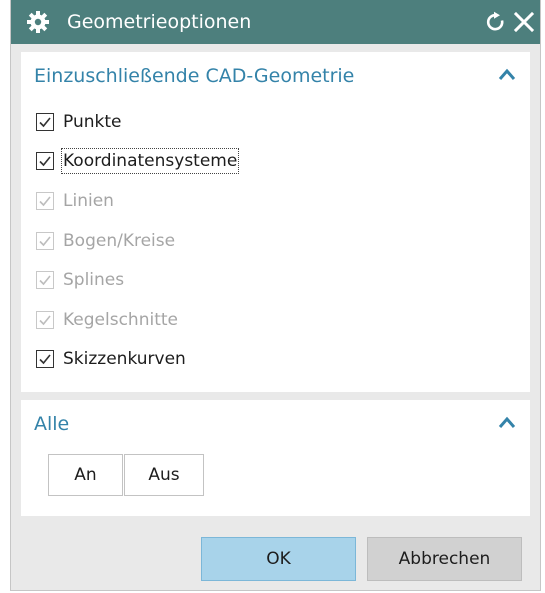  What do you see at coordinates (275, 22) in the screenshot?
I see `title-bar: Geometrieoptionen` at bounding box center [275, 22].